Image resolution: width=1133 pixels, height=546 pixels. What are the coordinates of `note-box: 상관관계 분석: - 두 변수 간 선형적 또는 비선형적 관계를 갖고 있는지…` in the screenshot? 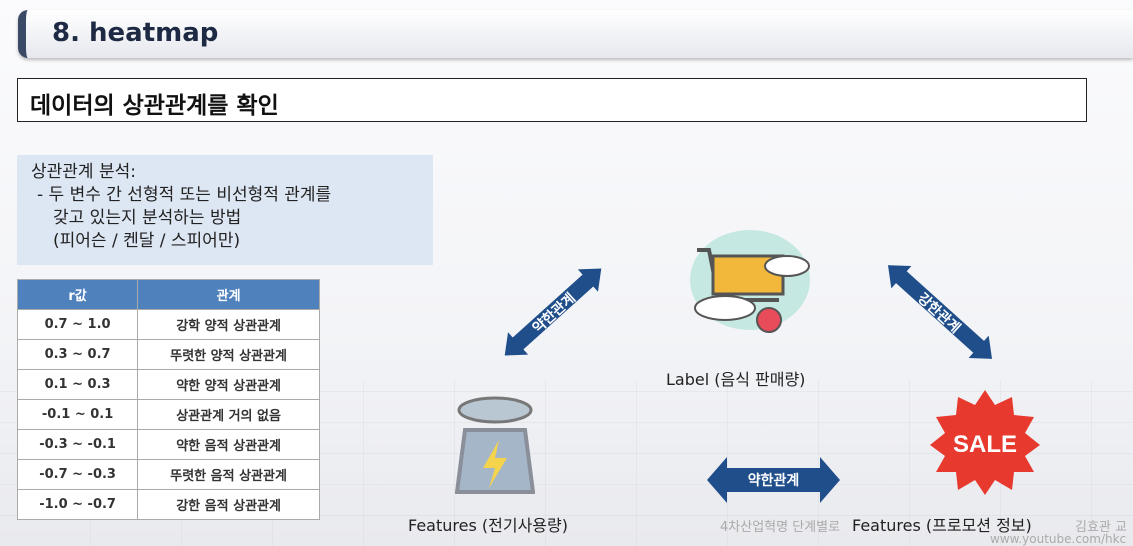 It's located at (225, 210).